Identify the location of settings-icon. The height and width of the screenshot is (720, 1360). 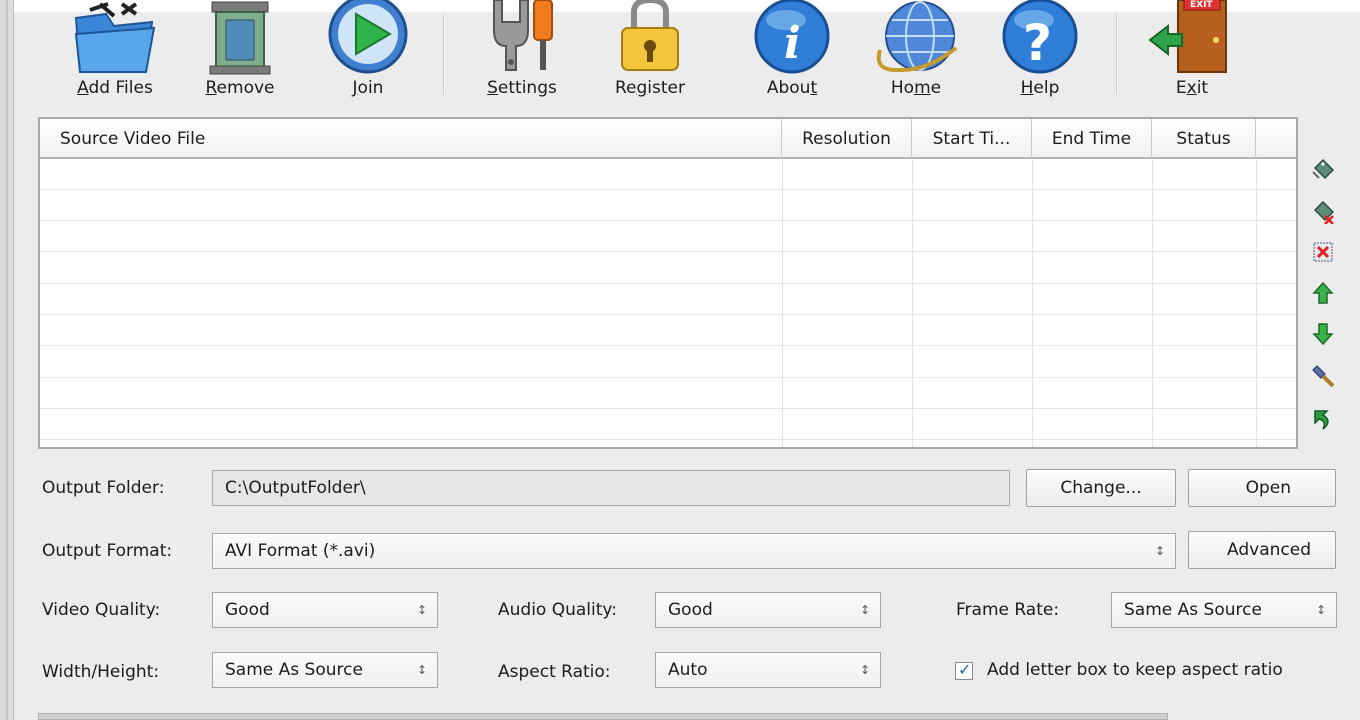
(522, 38).